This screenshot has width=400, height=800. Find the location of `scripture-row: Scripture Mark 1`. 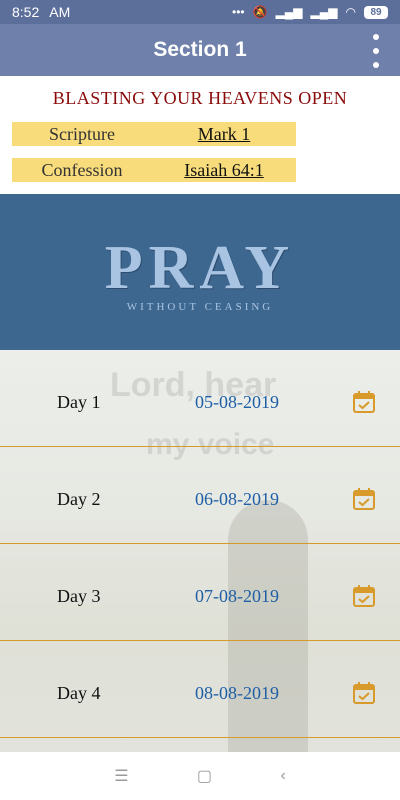

scripture-row: Scripture Mark 1 is located at coordinates (154, 134).